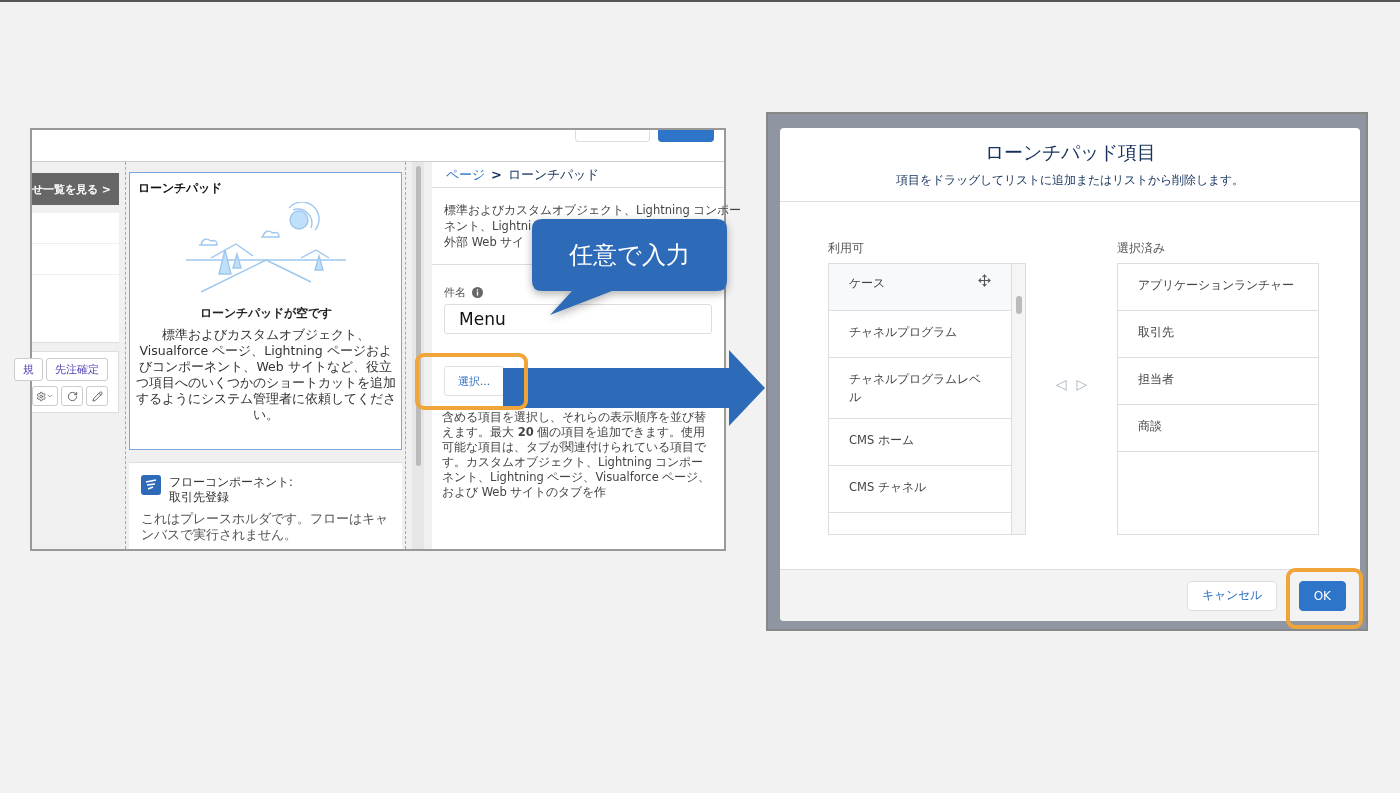  Describe the element at coordinates (28, 369) in the screenshot. I see `action-button: 規` at that location.